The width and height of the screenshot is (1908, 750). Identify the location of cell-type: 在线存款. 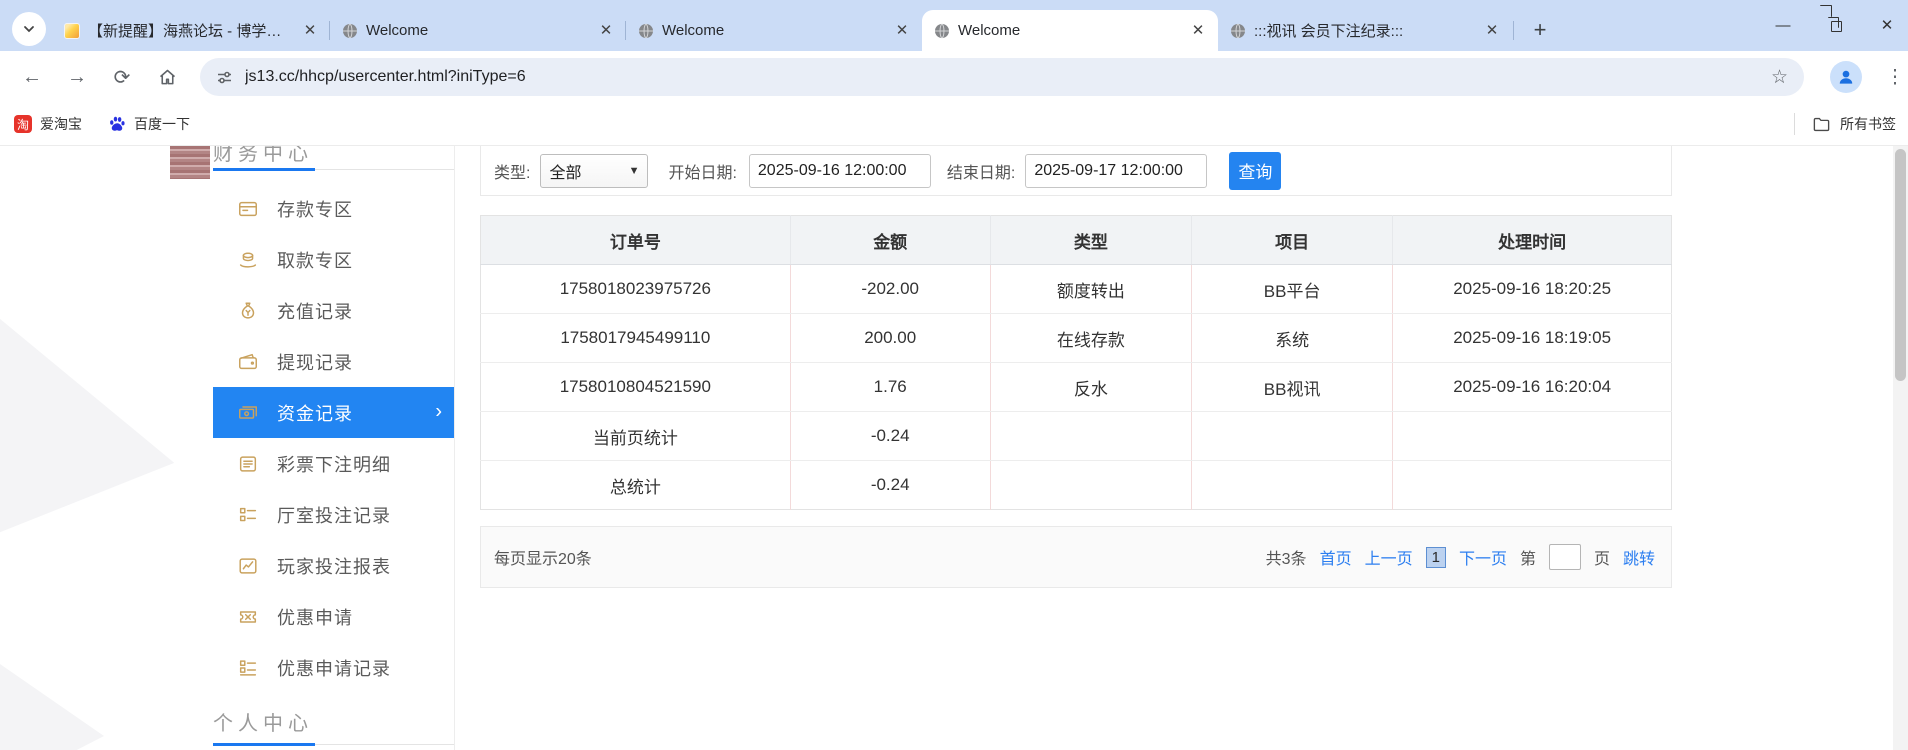
(1091, 338).